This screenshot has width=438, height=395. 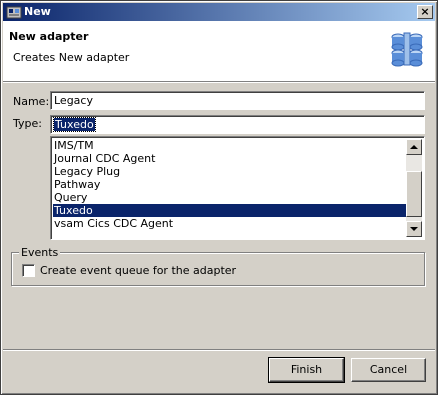 What do you see at coordinates (14, 12) in the screenshot?
I see `app-icon` at bounding box center [14, 12].